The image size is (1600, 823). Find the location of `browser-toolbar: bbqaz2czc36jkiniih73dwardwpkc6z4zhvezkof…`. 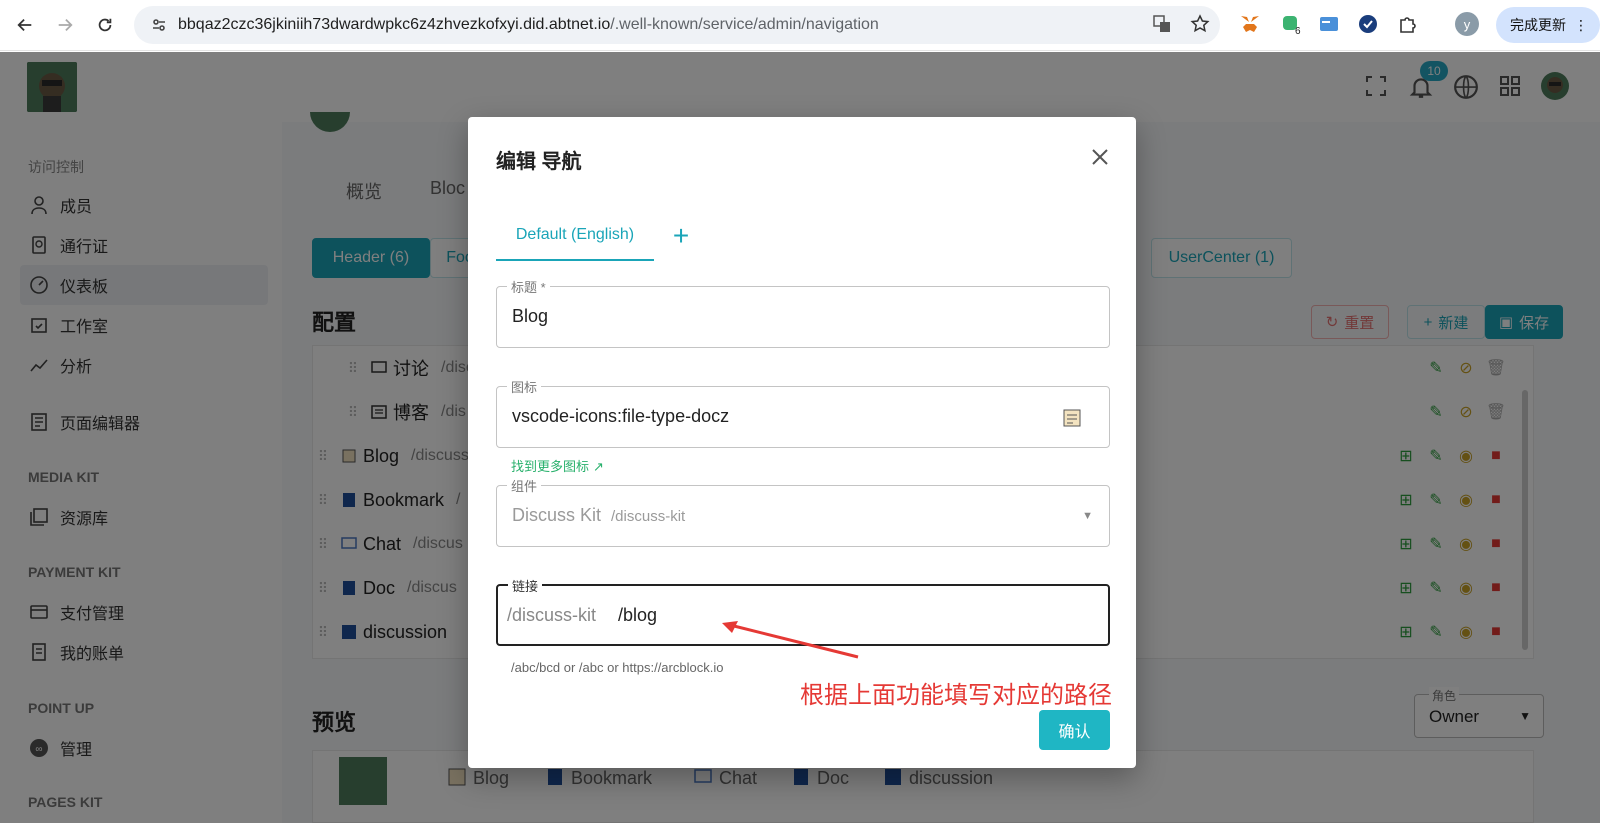

browser-toolbar: bbqaz2czc36jkiniih73dwardwpkc6z4zhvezkof… is located at coordinates (800, 25).